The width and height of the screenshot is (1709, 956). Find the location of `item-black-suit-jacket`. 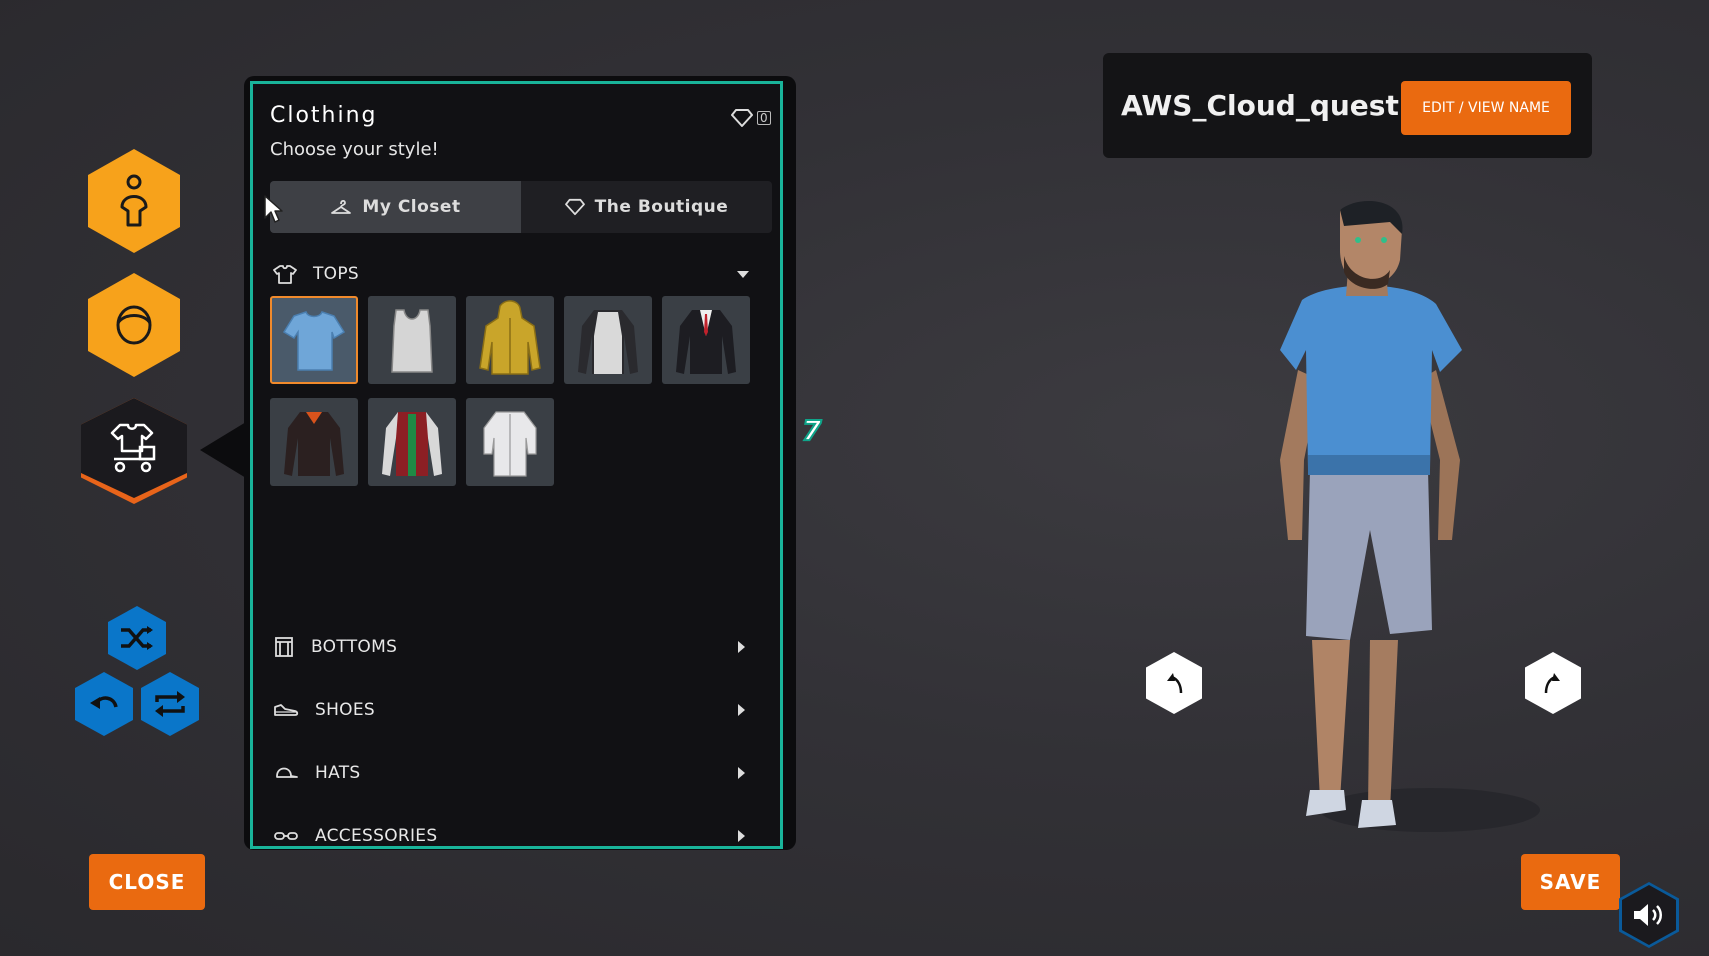

item-black-suit-jacket is located at coordinates (706, 340).